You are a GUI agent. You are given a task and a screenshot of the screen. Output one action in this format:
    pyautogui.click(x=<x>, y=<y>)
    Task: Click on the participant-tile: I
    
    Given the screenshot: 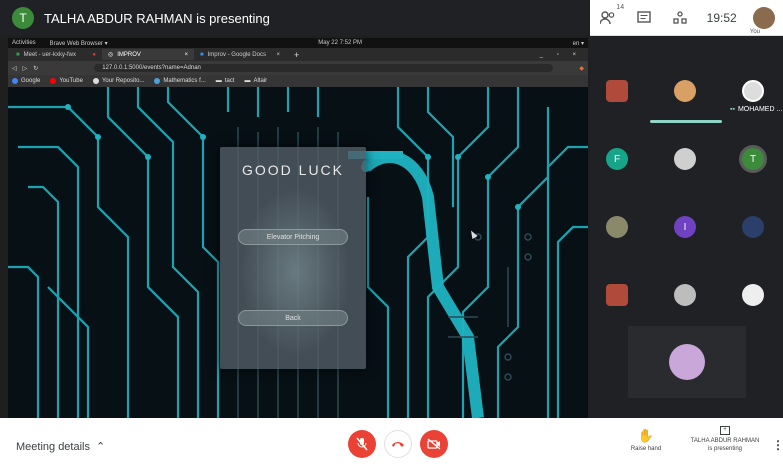 What is the action you would take?
    pyautogui.click(x=685, y=227)
    